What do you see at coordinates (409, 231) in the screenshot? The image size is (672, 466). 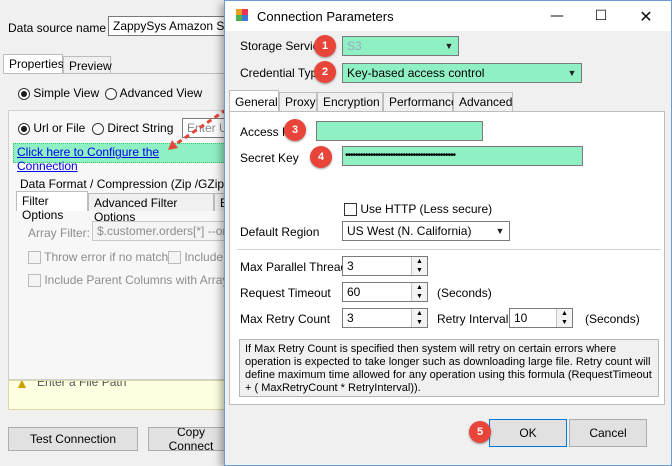 I see `default-region-value: US West (N. California)` at bounding box center [409, 231].